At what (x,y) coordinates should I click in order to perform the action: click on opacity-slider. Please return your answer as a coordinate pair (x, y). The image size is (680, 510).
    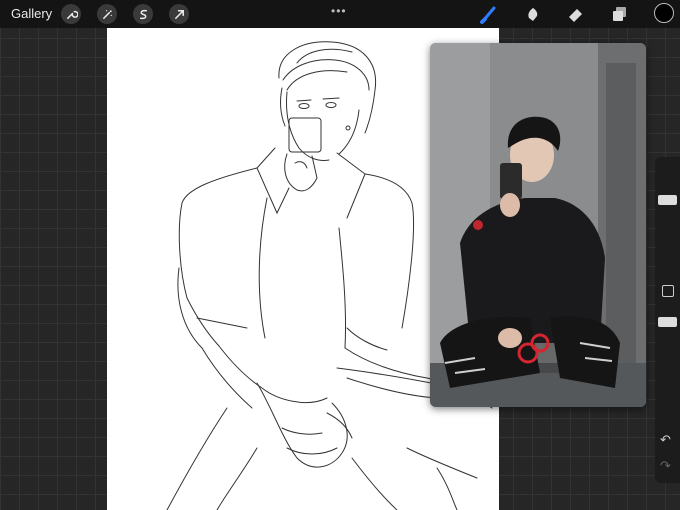
    Looking at the image, I should click on (667, 322).